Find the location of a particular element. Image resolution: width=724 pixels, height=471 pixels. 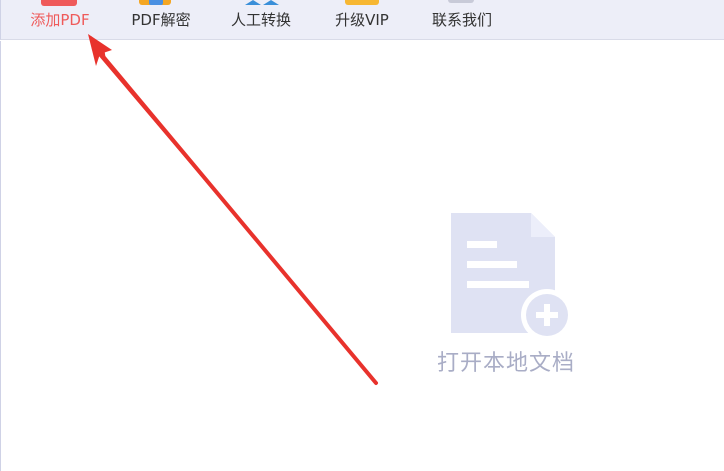

add-pdf-icon is located at coordinates (59, 3).